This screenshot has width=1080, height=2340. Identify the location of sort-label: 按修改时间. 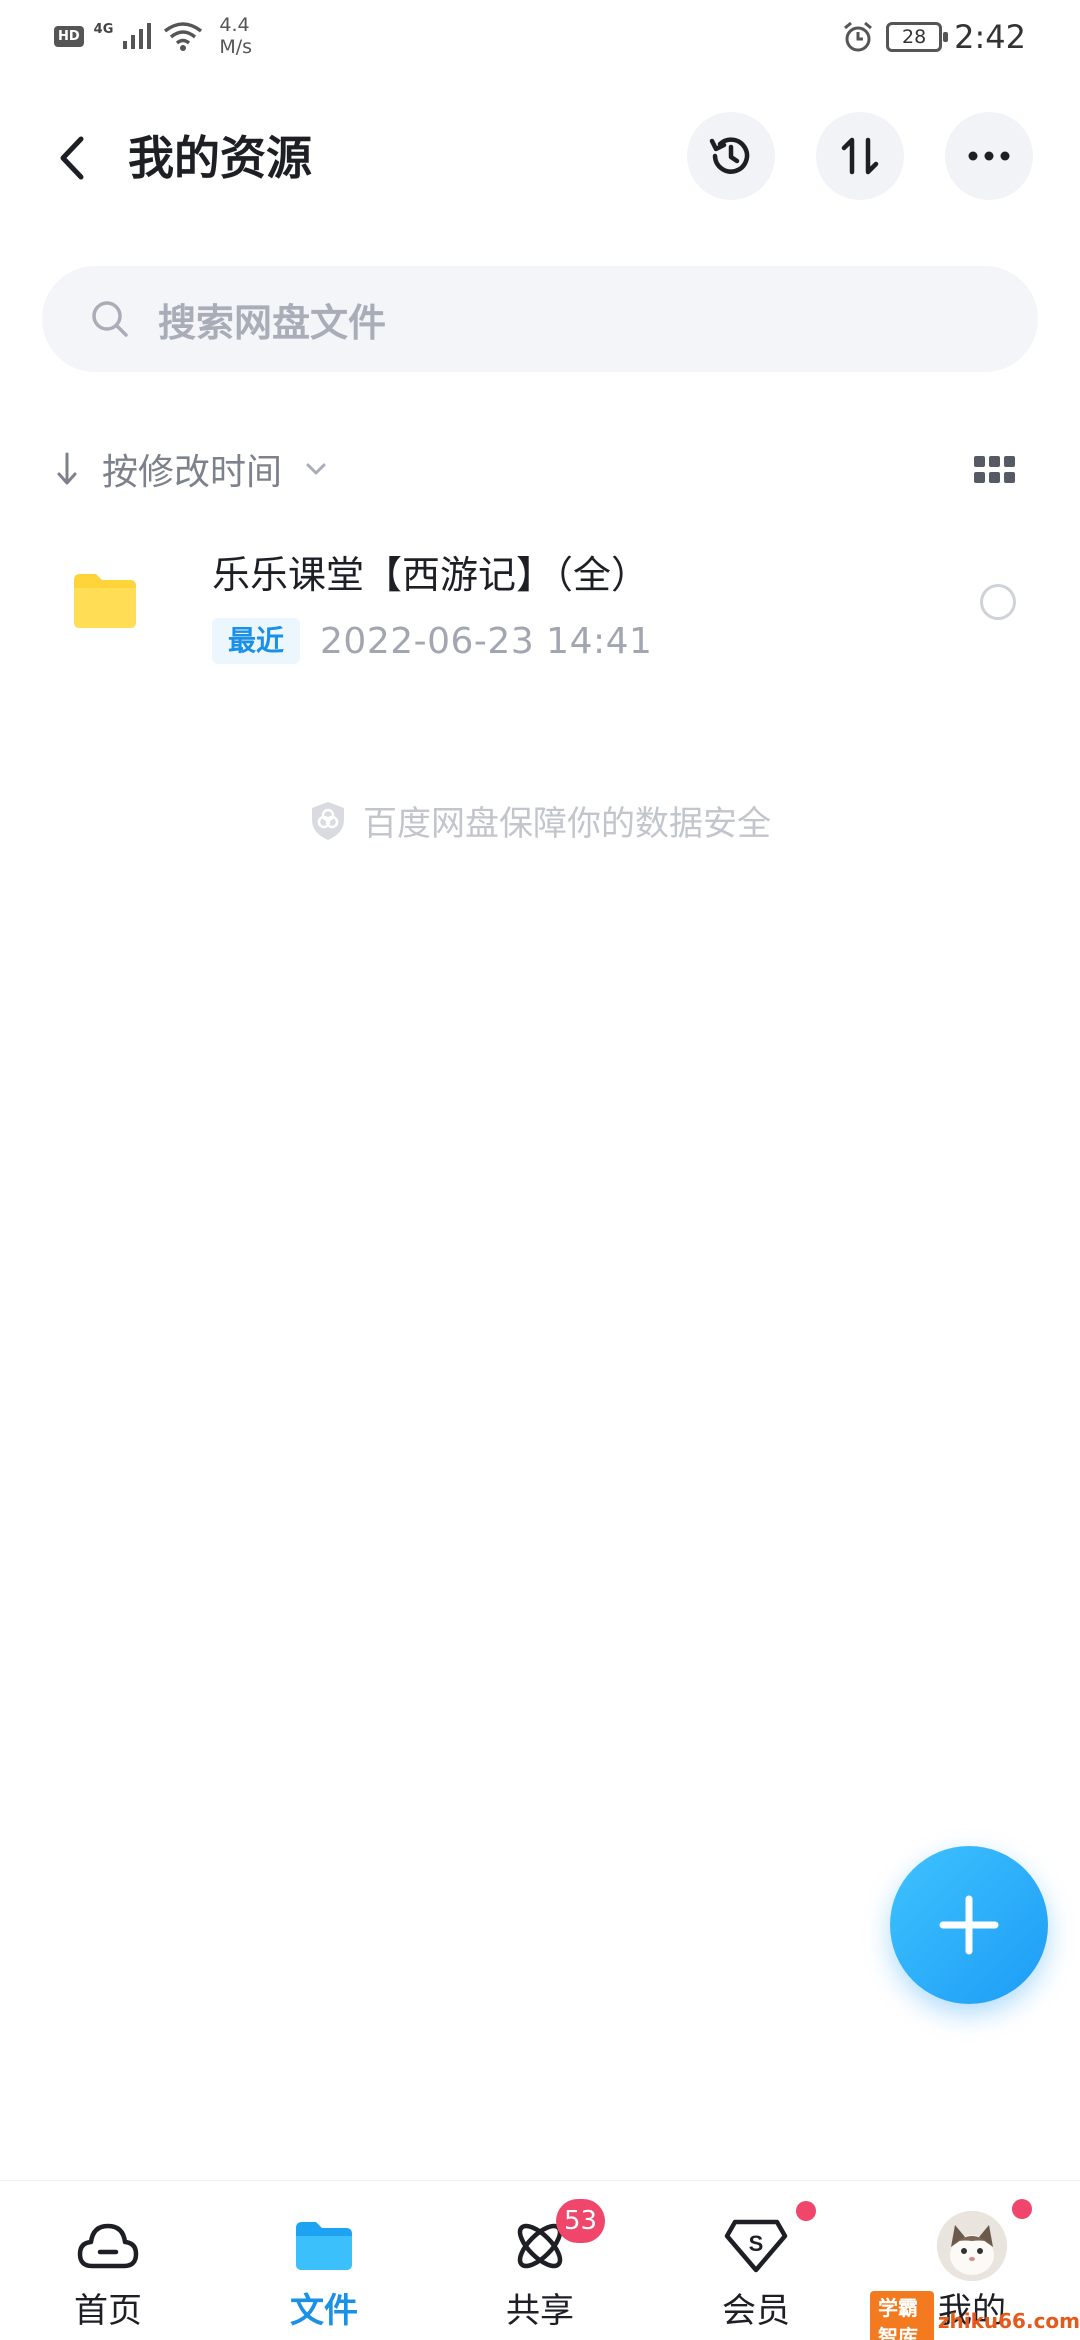
(192, 472).